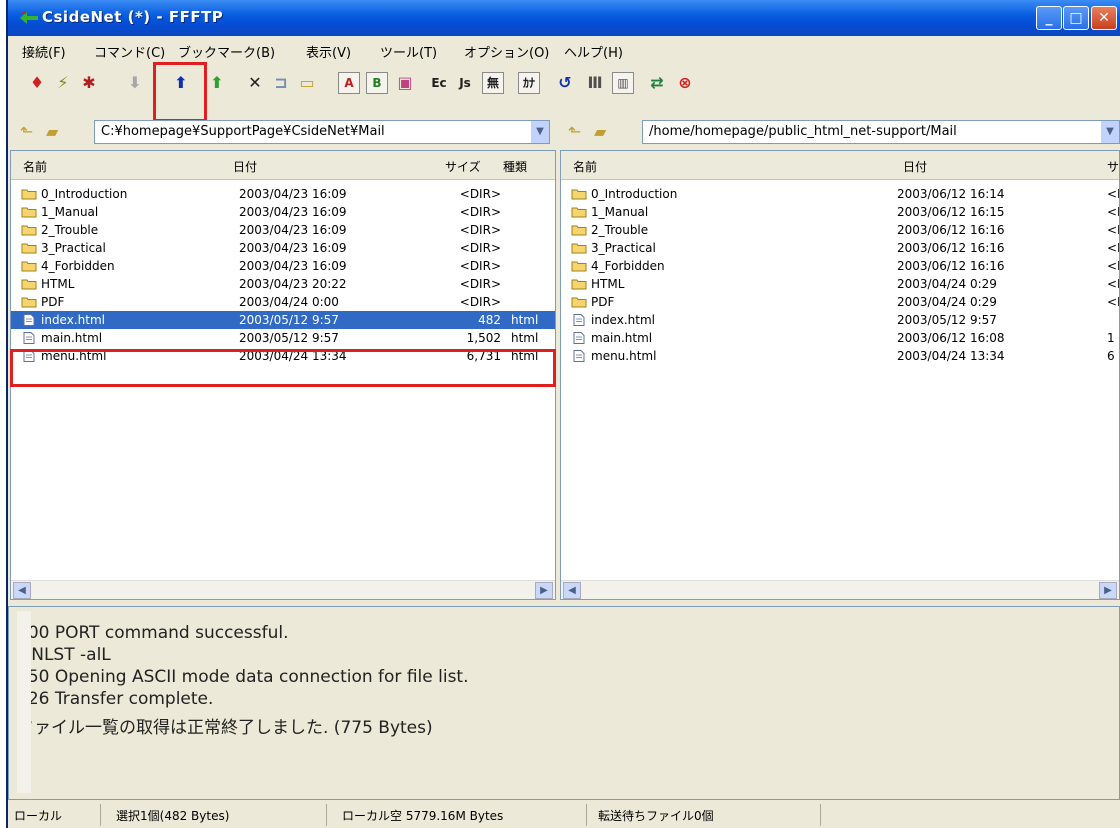 The height and width of the screenshot is (828, 1120). Describe the element at coordinates (283, 266) in the screenshot. I see `table-row: 4_Forbidden 2003/04/23 16:09 <DIR>` at that location.